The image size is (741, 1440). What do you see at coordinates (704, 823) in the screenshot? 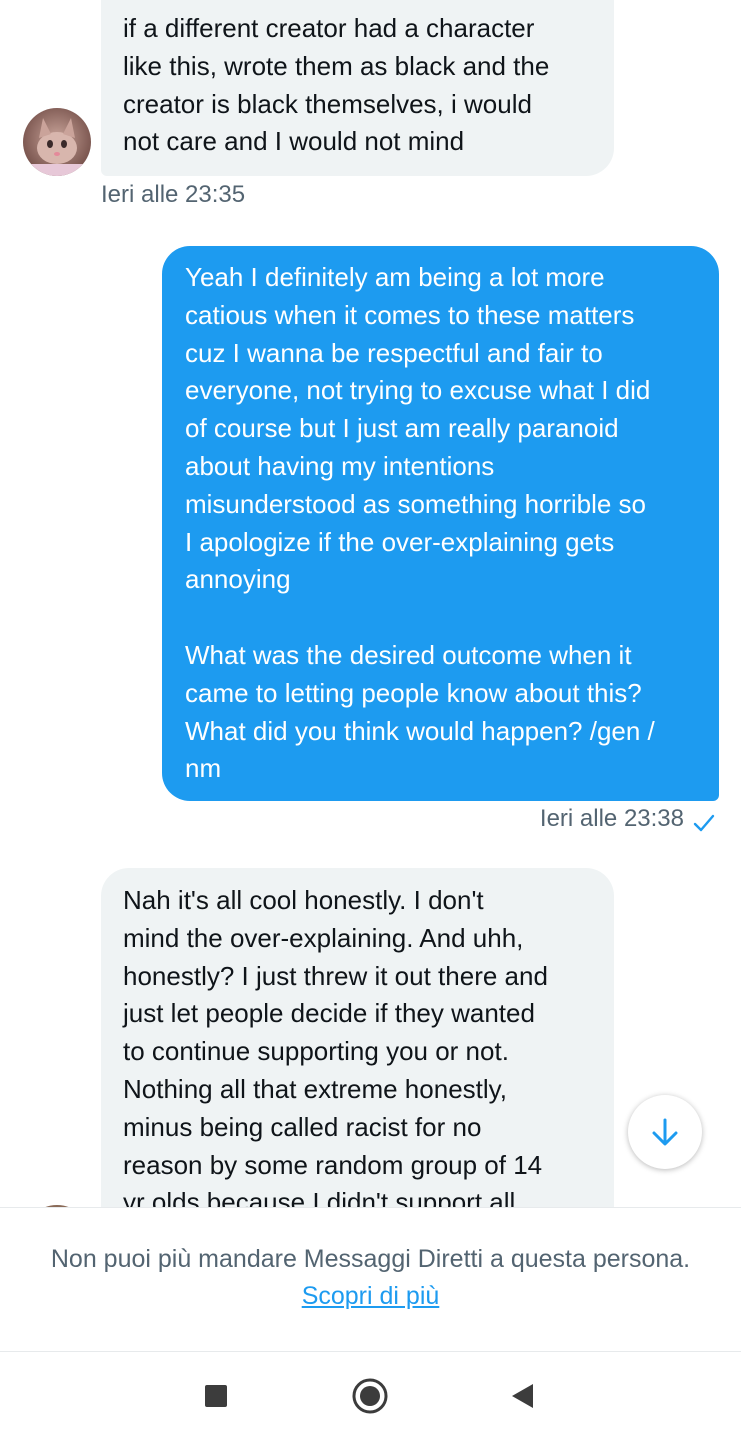
I see `check-icon` at bounding box center [704, 823].